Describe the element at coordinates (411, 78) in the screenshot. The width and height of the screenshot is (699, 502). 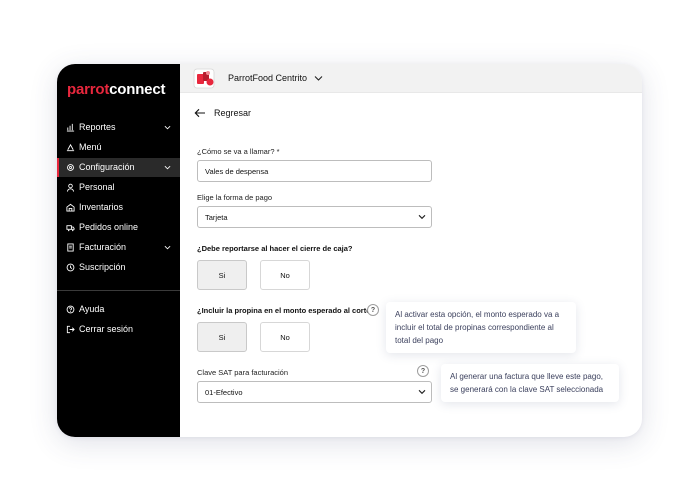
I see `top-bar: ParrotFood Centrito` at that location.